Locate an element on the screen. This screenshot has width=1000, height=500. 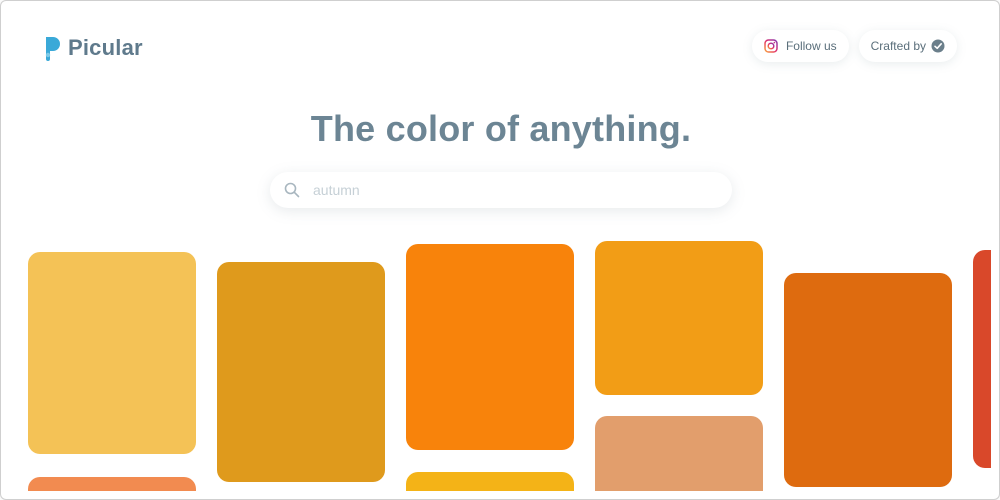
instagram-icon is located at coordinates (771, 46).